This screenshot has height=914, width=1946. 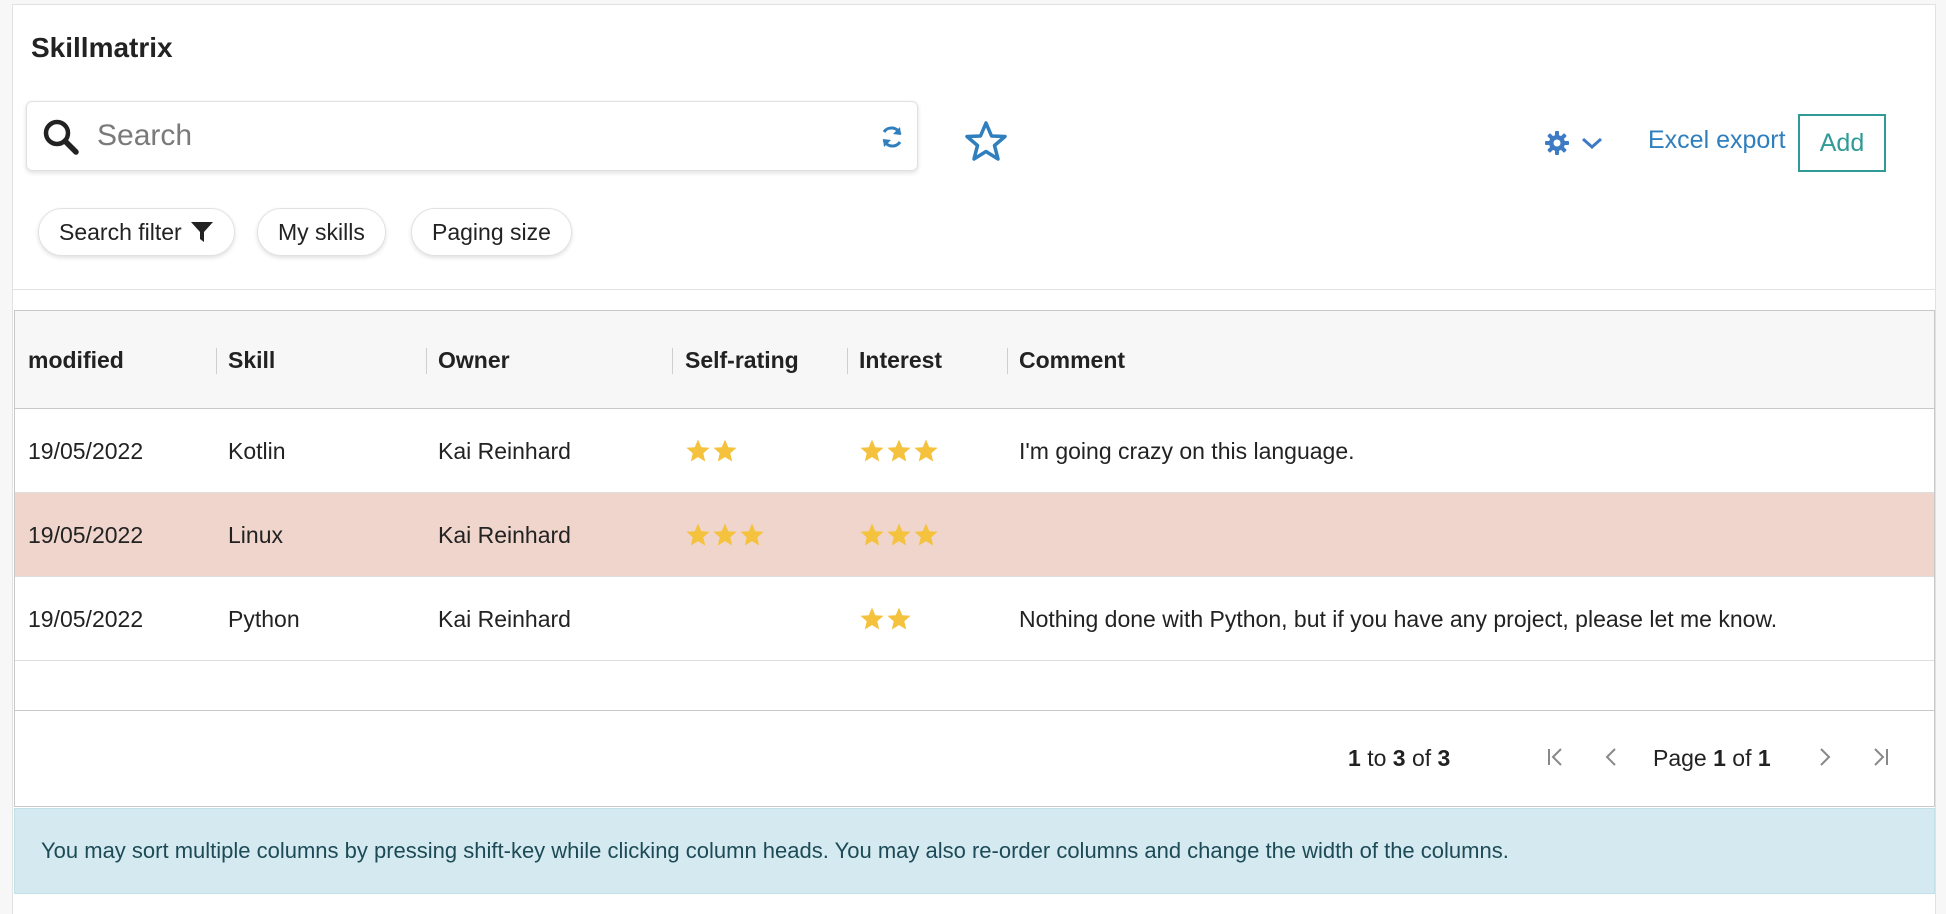 I want to click on row-count-summary: 1 to 3 of 3, so click(x=1399, y=758).